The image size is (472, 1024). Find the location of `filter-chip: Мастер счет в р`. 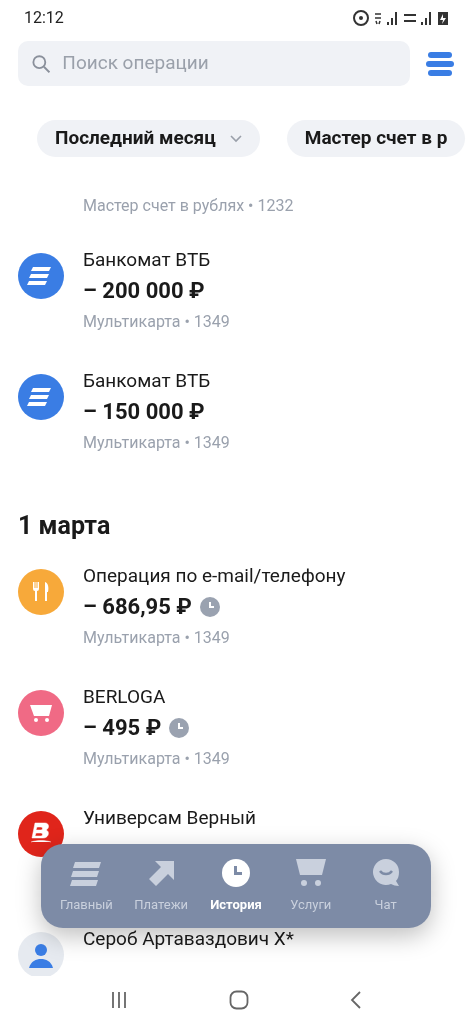

filter-chip: Мастер счет в р is located at coordinates (376, 138).